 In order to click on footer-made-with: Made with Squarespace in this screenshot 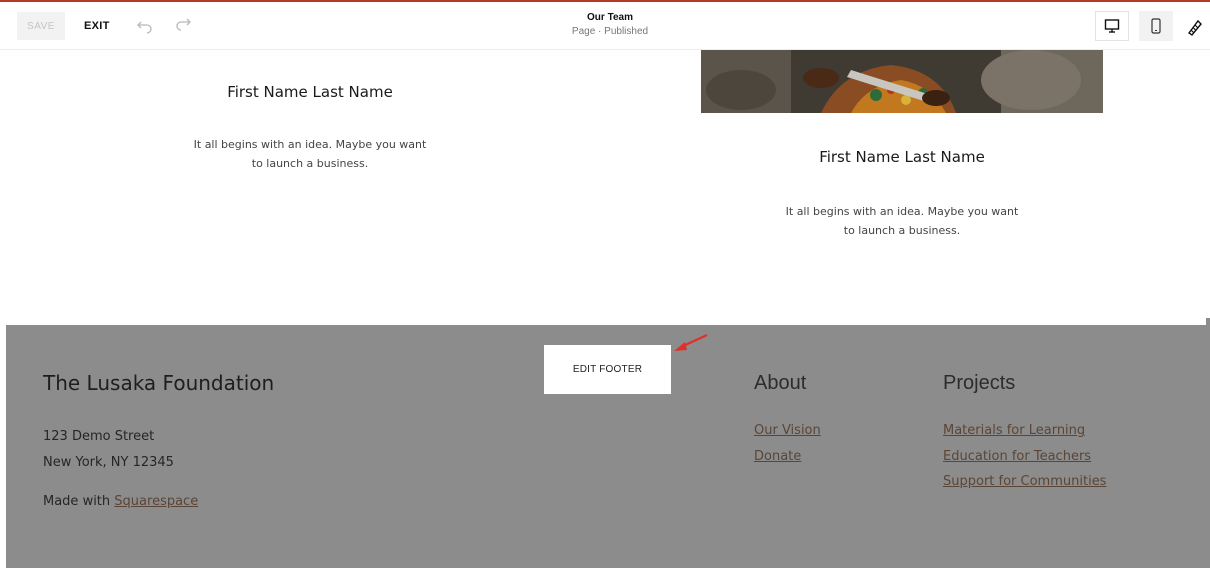, I will do `click(120, 501)`.